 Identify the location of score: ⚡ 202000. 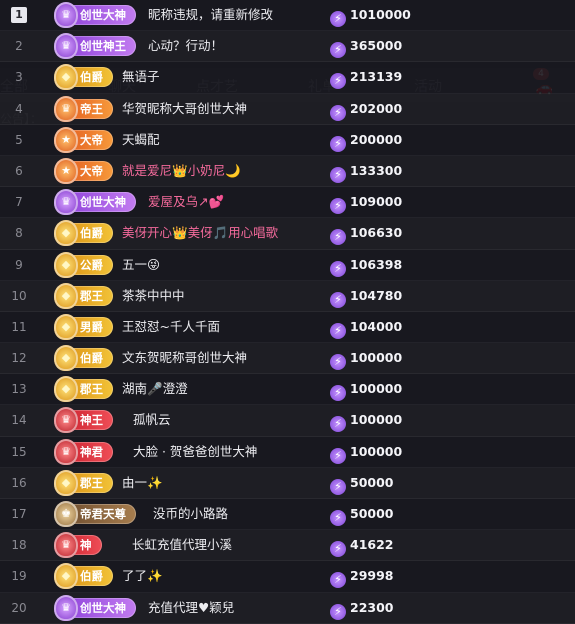
(366, 110).